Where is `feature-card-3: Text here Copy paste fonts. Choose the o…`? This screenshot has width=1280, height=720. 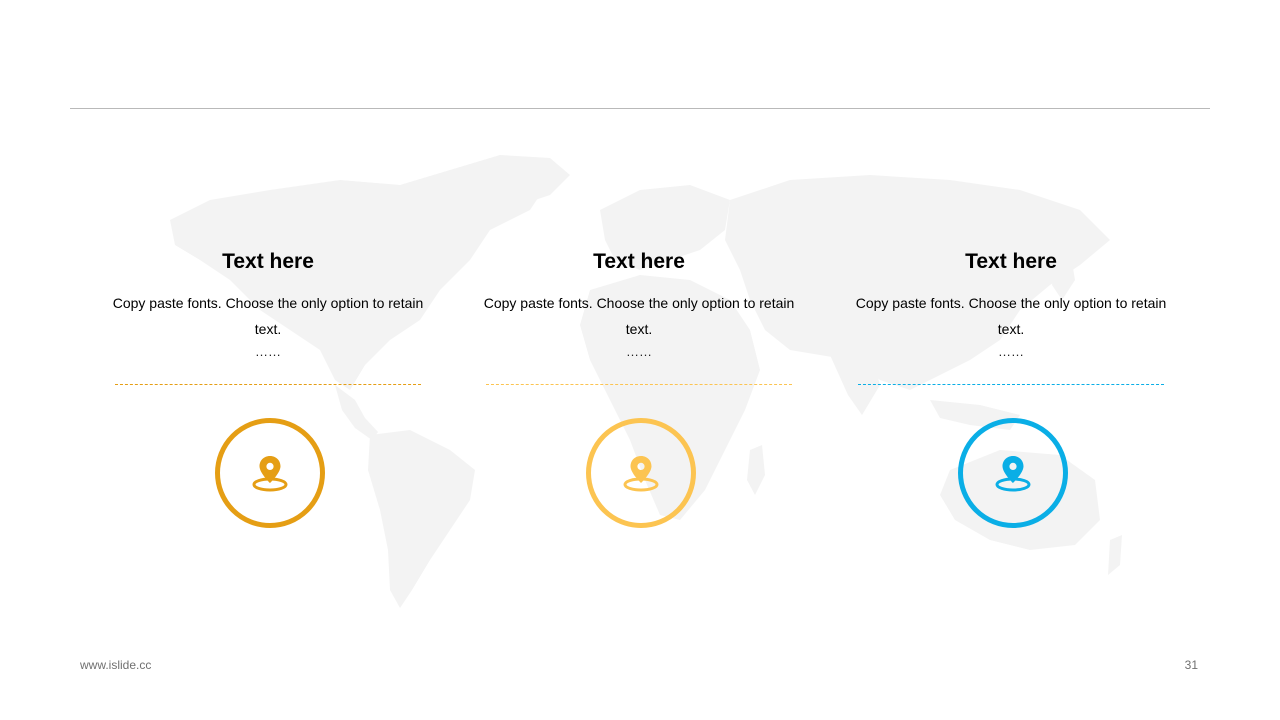 feature-card-3: Text here Copy paste fonts. Choose the o… is located at coordinates (1011, 393).